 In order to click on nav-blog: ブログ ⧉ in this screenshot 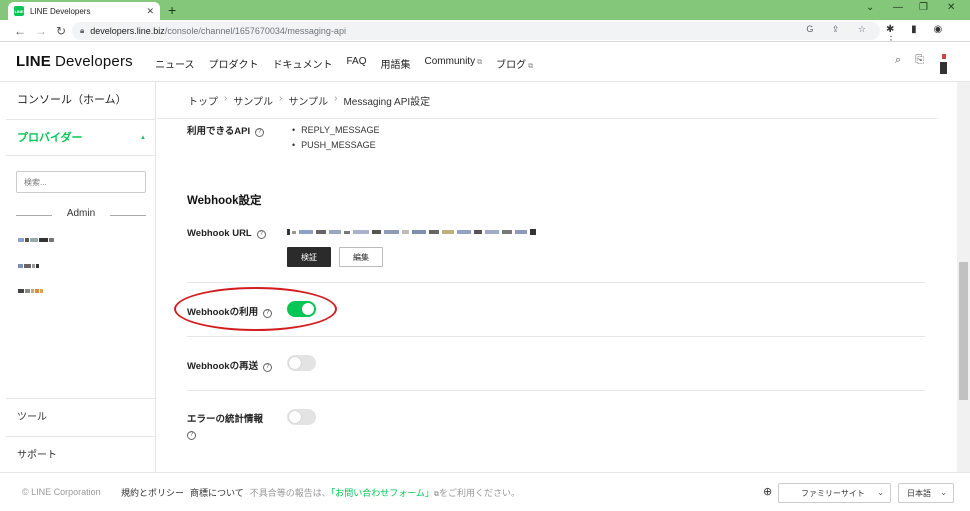, I will do `click(514, 63)`.